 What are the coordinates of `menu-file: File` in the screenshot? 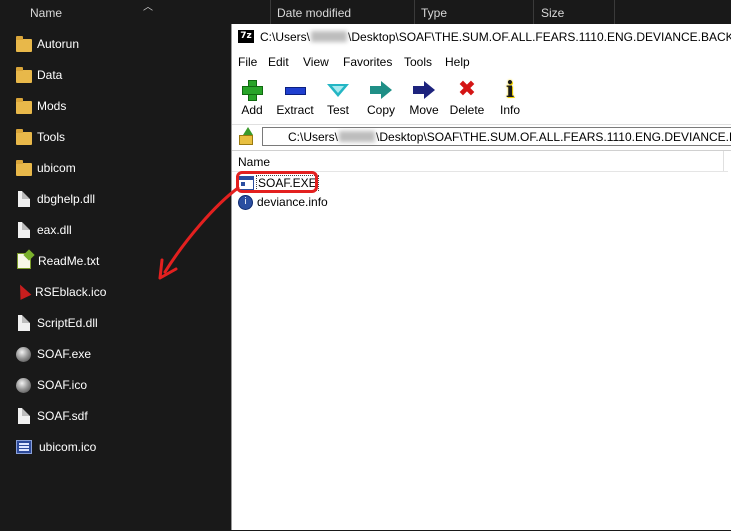 It's located at (247, 62).